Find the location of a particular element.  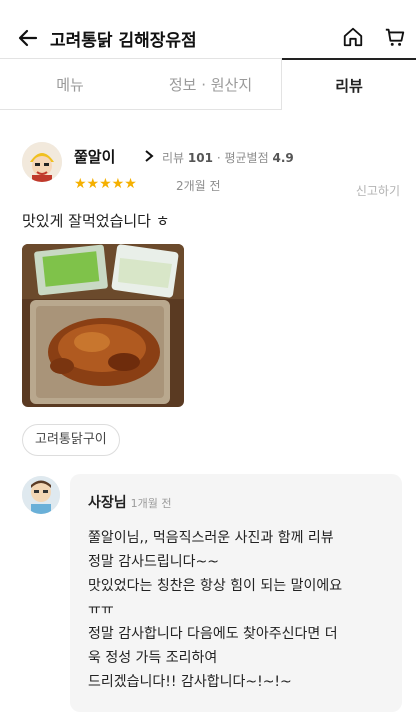

reviewer-name: 쭐알이 is located at coordinates (94, 156).